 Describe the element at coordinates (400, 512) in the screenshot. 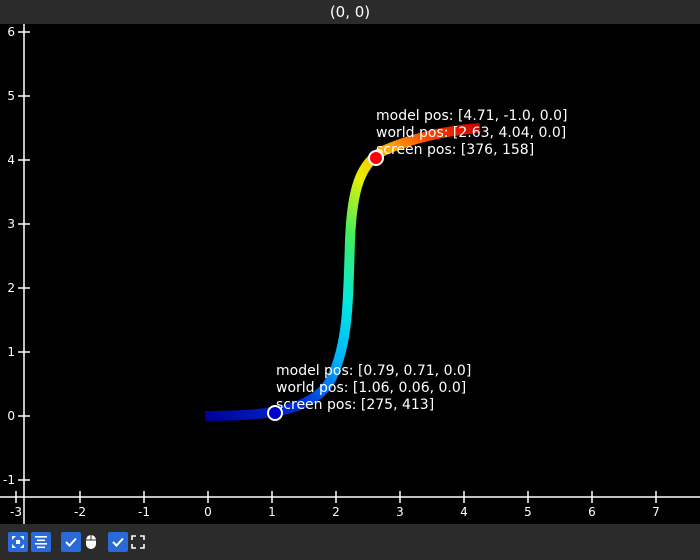

I see `x-tick-label: 3` at that location.